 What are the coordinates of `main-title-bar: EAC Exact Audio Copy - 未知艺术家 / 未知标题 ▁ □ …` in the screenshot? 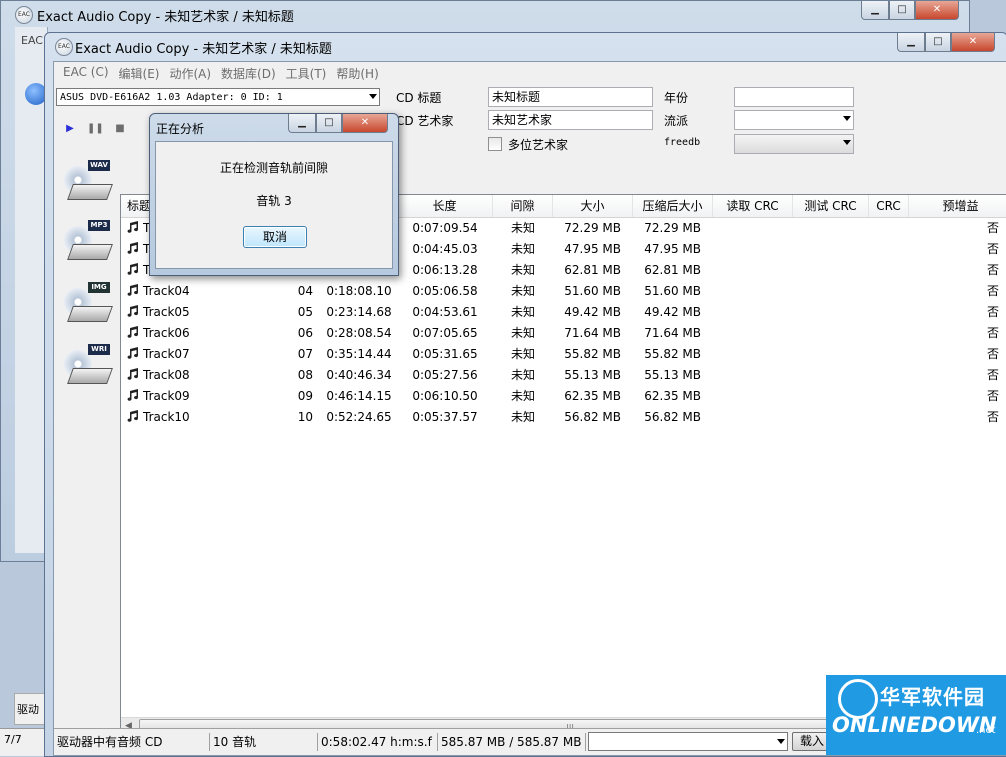 It's located at (525, 46).